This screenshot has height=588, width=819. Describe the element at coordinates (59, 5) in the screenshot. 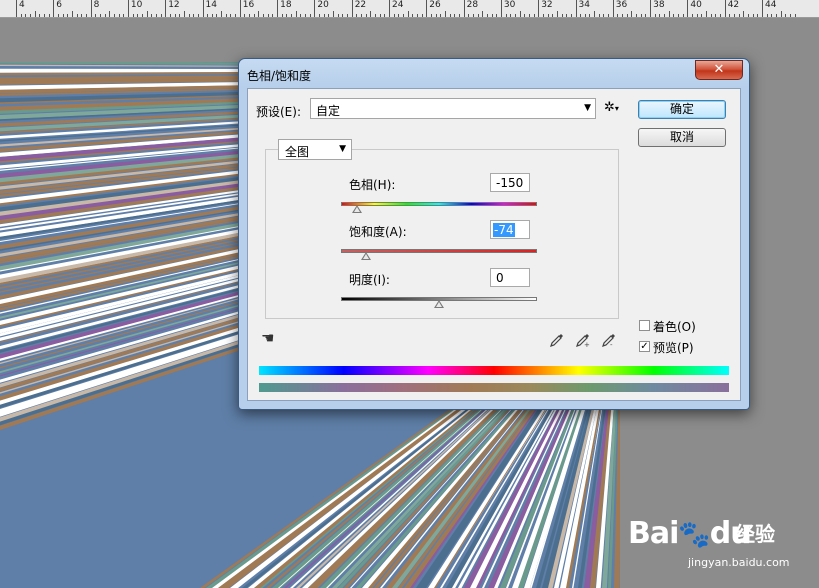

I see `ruler-number: 6` at that location.